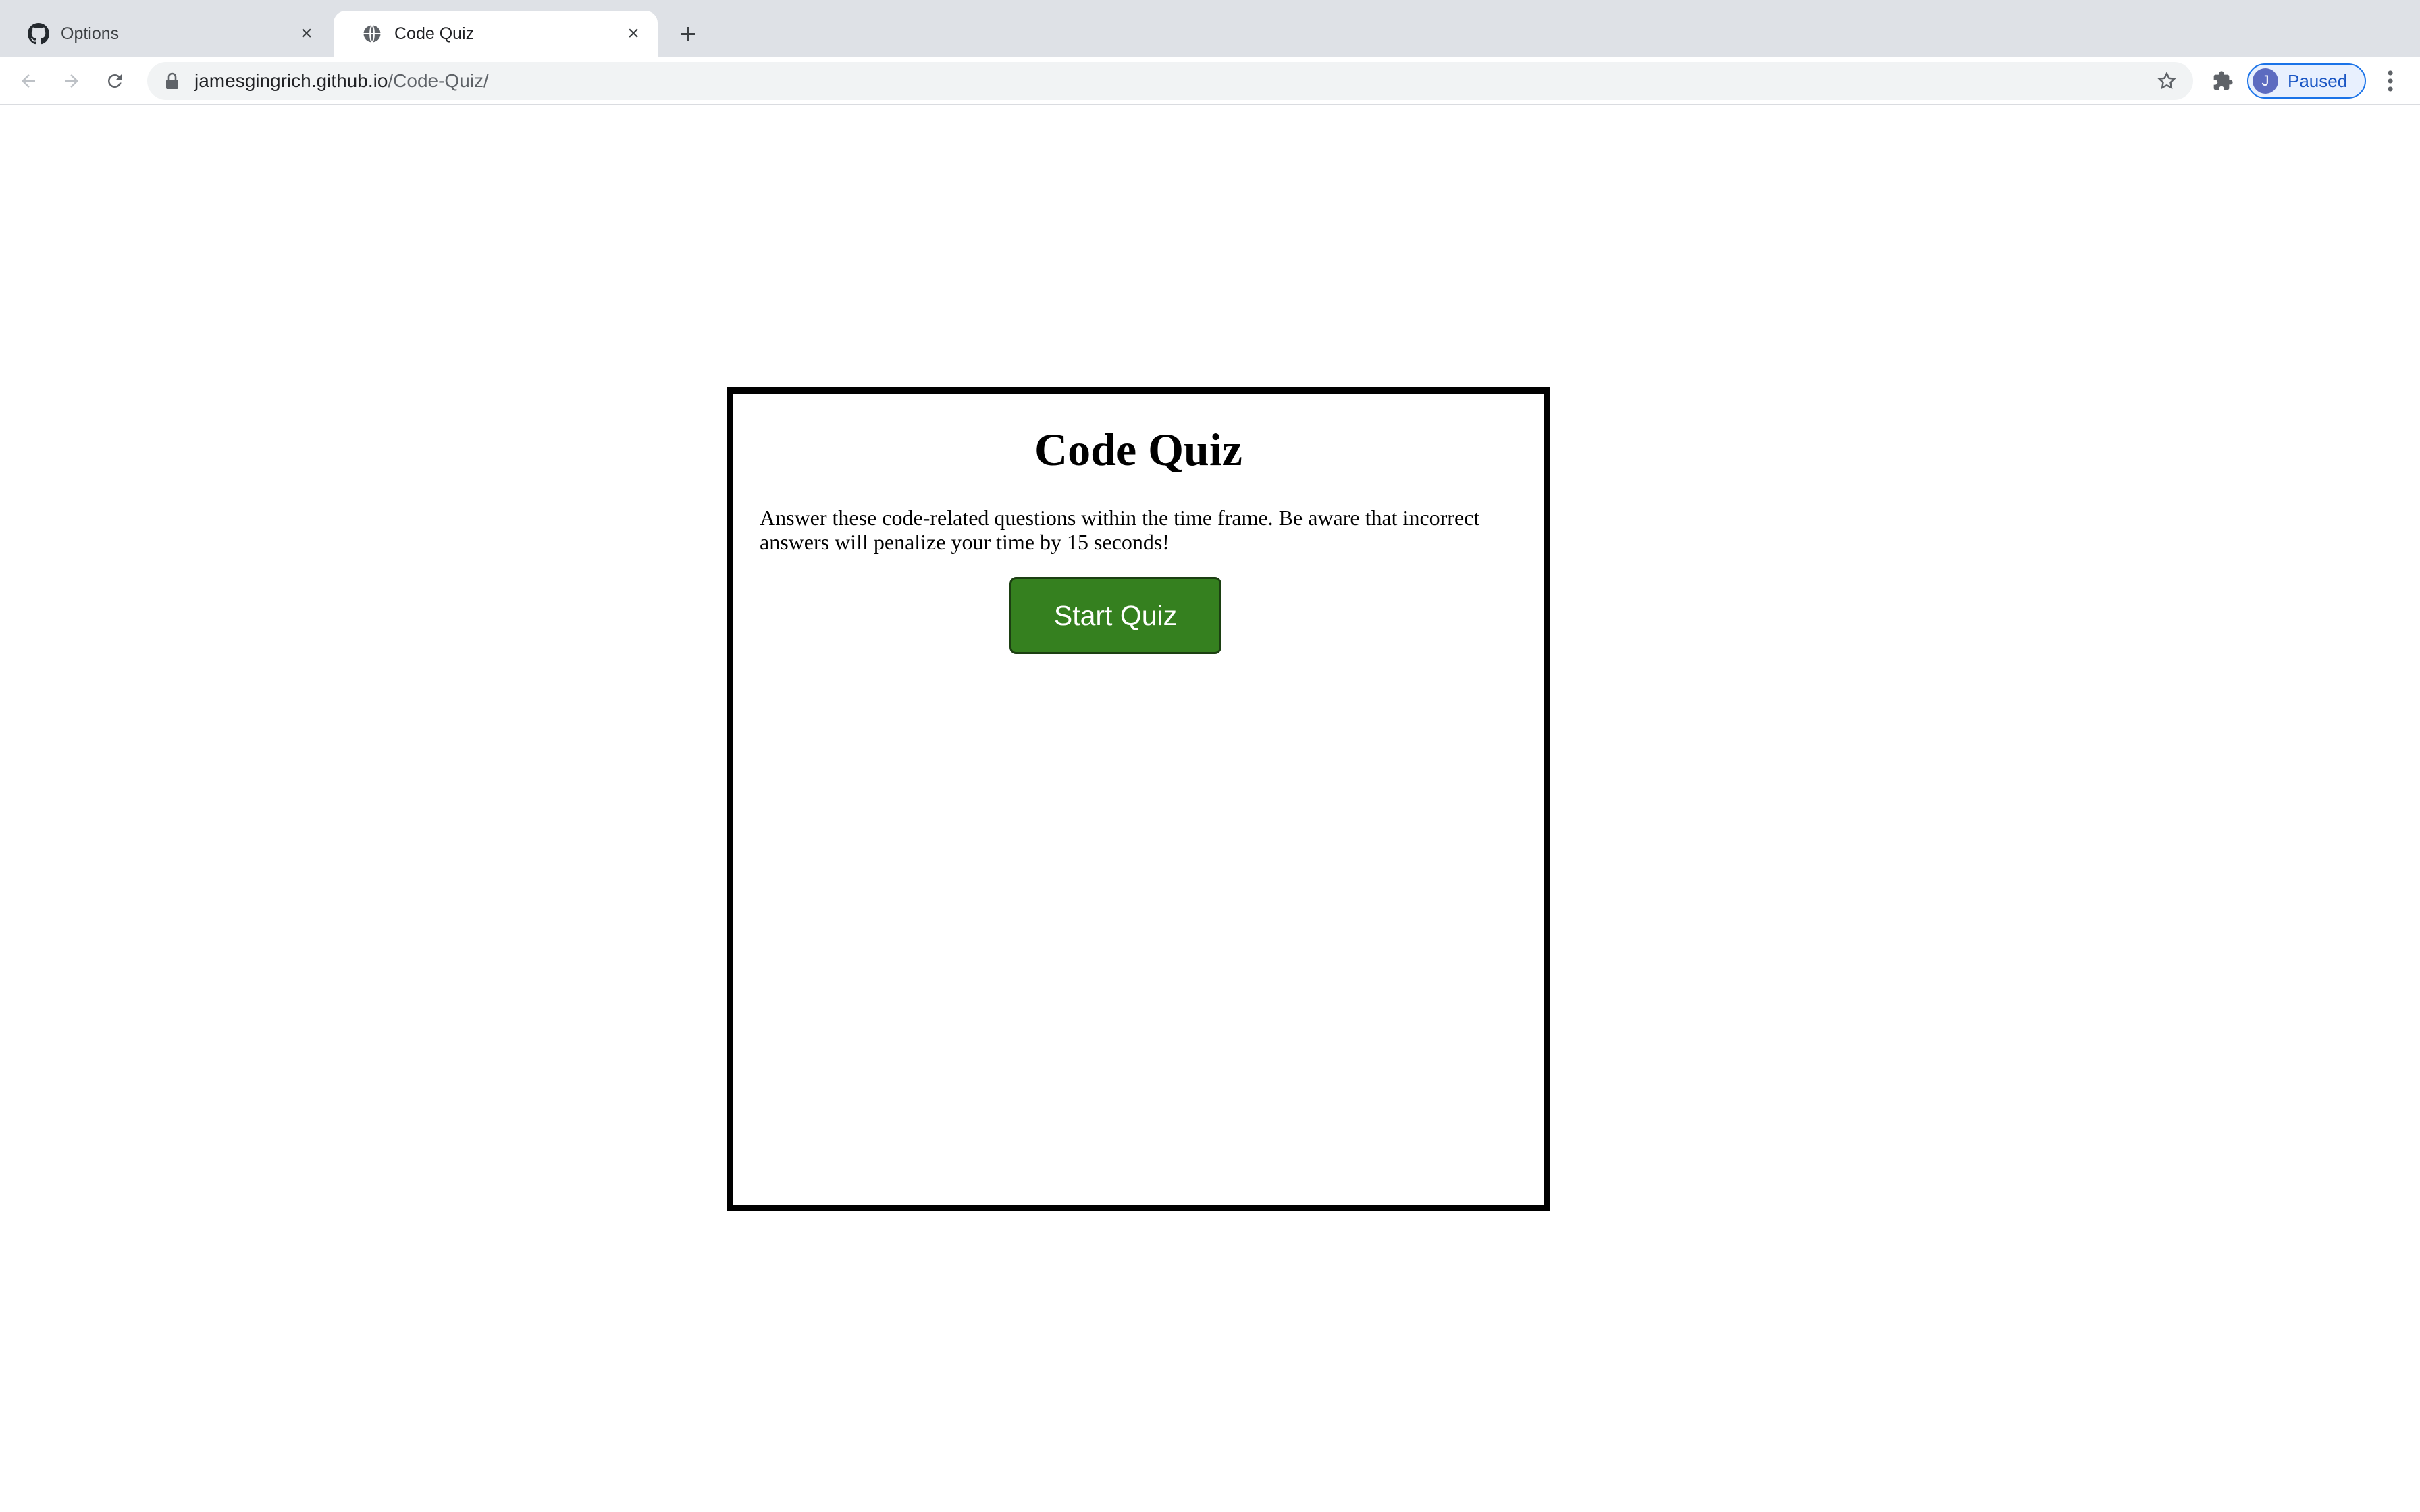 The height and width of the screenshot is (1512, 2420). What do you see at coordinates (438, 80) in the screenshot?
I see `url-path: /Code-Quiz/` at bounding box center [438, 80].